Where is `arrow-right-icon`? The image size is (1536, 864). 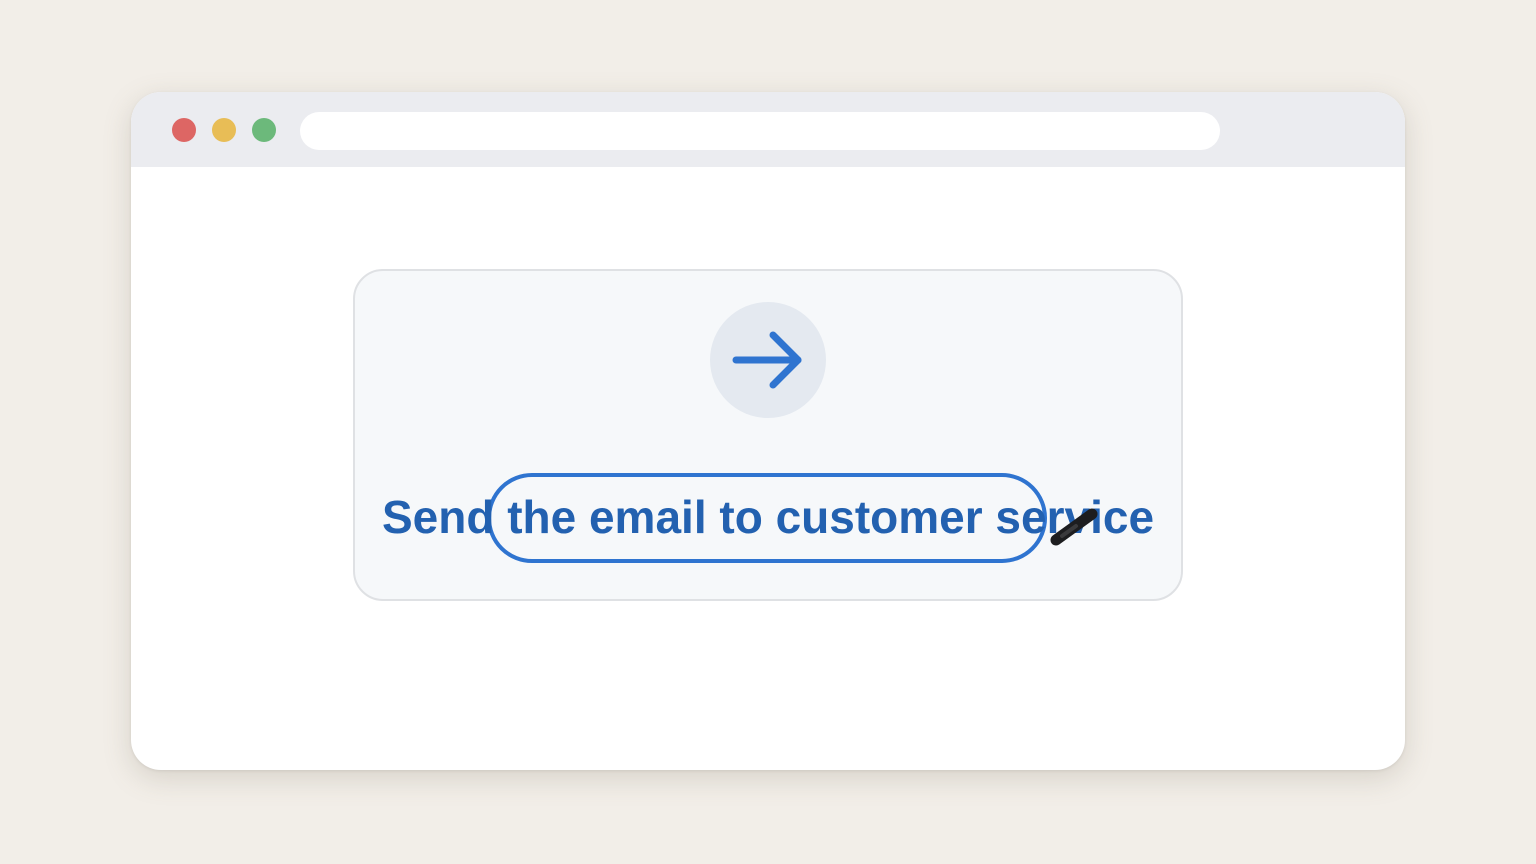 arrow-right-icon is located at coordinates (767, 360).